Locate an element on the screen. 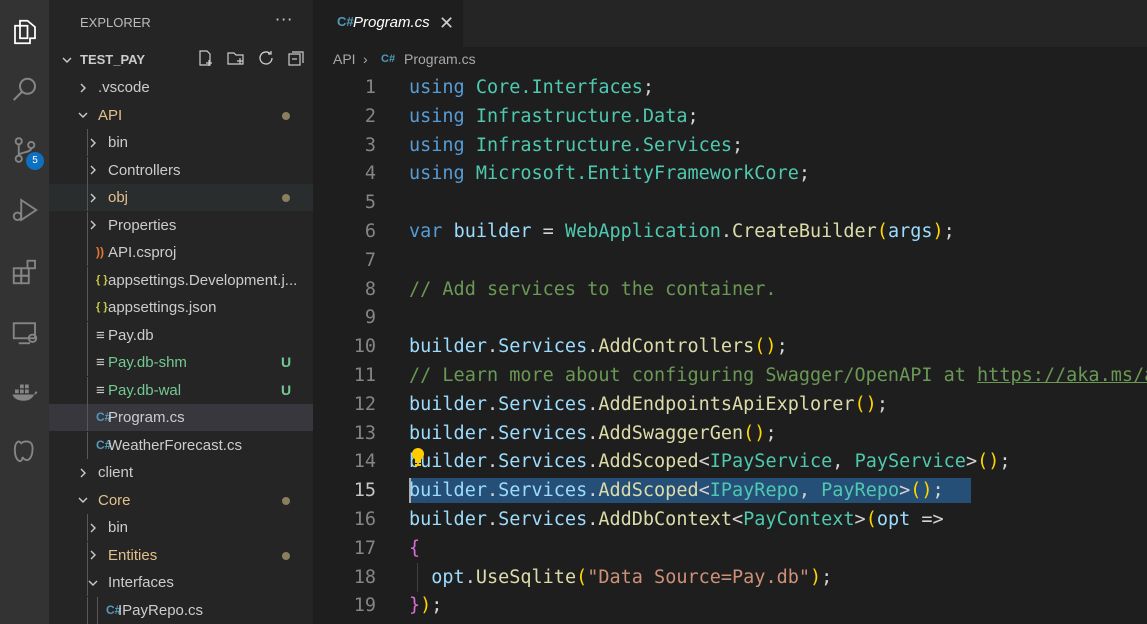  code-token: ; is located at coordinates (782, 347).